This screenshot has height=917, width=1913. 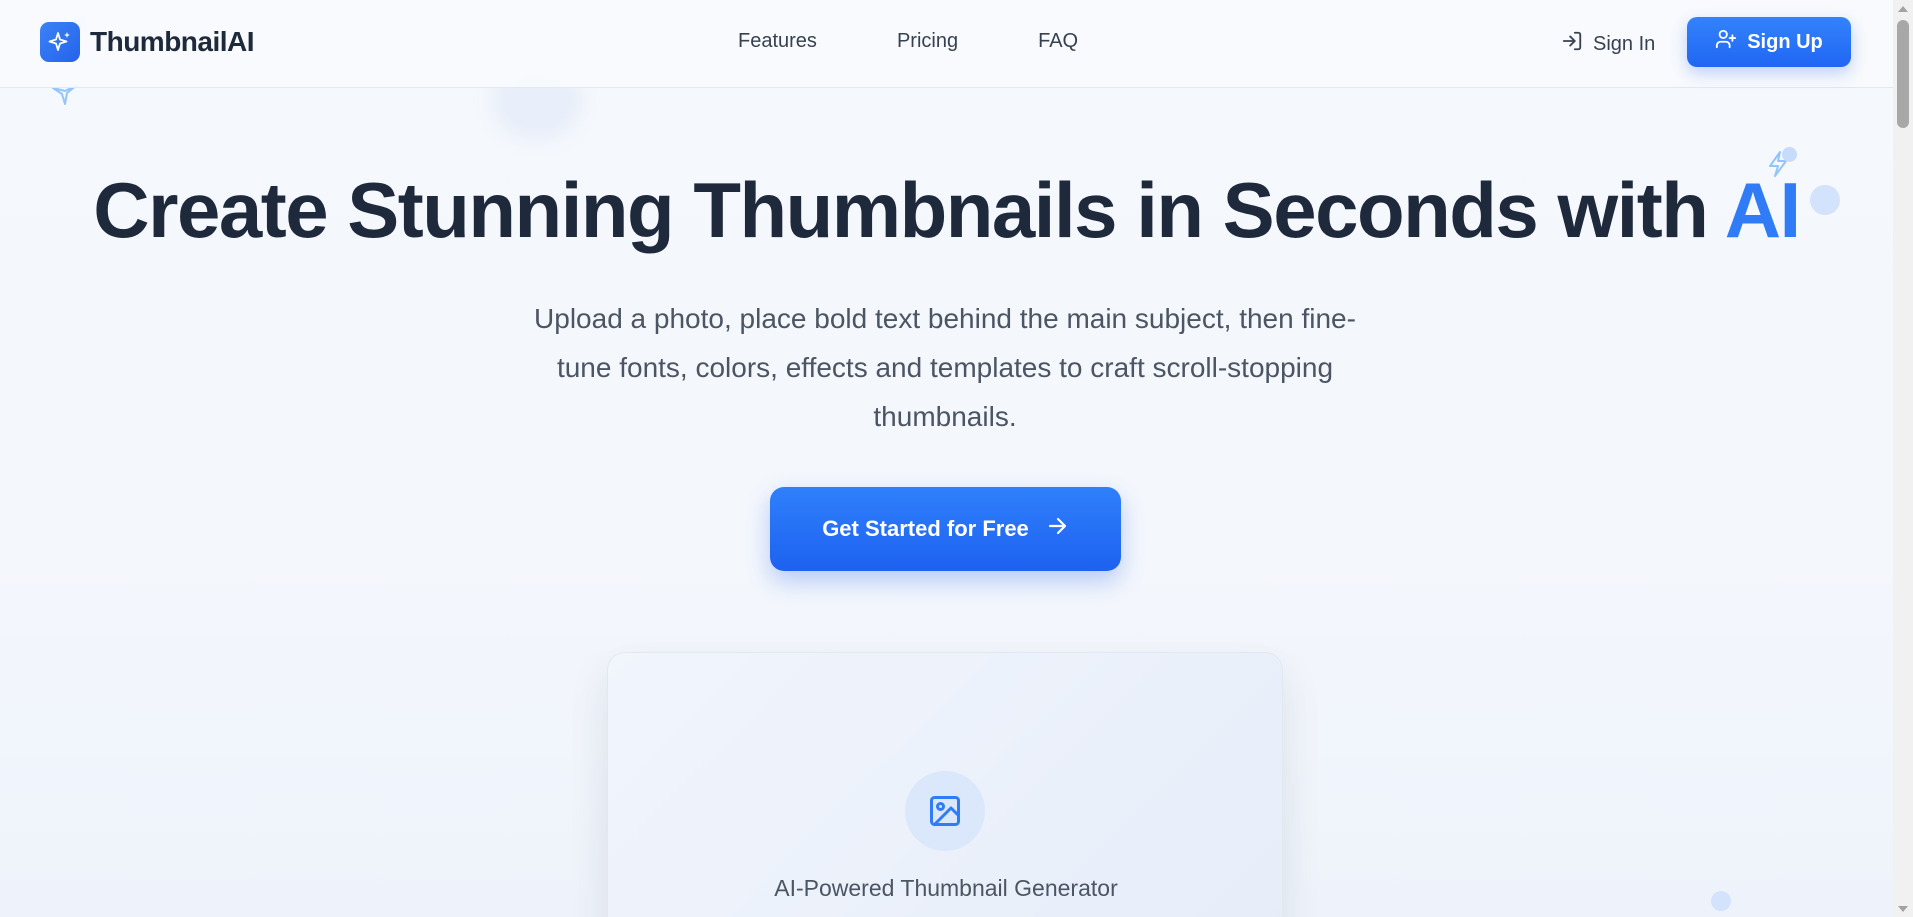 What do you see at coordinates (1049, 529) in the screenshot?
I see `arrow-right-icon` at bounding box center [1049, 529].